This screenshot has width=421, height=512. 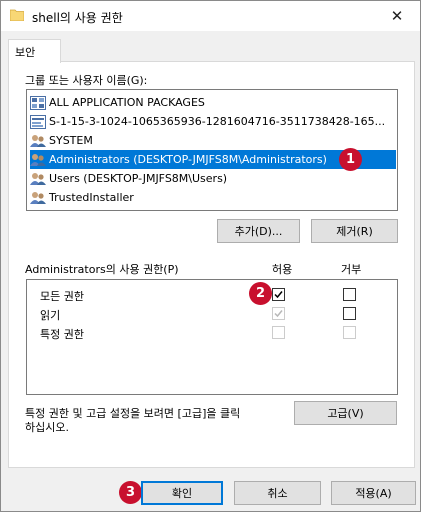 What do you see at coordinates (349, 294) in the screenshot?
I see `deny-full-control-checkbox` at bounding box center [349, 294].